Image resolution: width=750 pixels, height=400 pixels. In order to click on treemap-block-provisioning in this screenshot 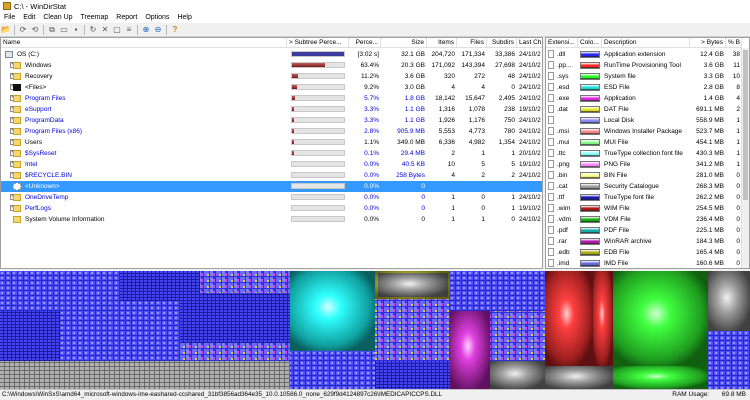, I will do `click(569, 318)`.